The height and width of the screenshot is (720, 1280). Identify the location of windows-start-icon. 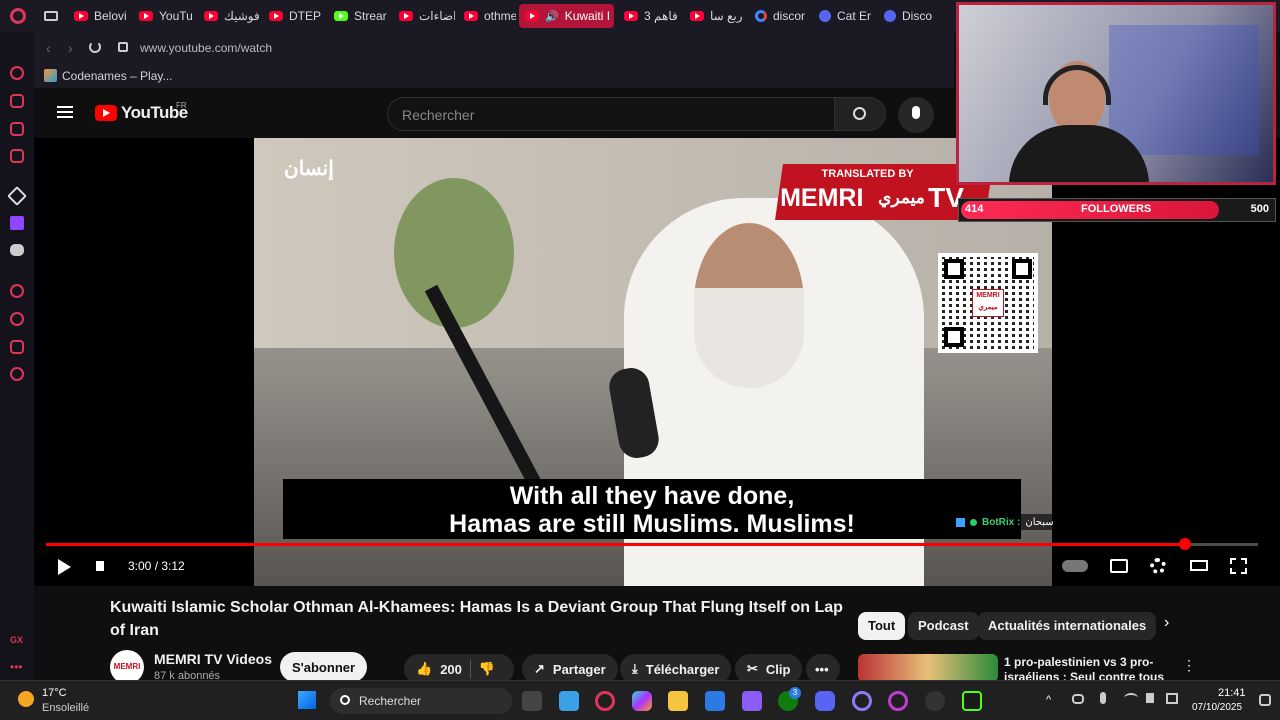
(307, 700).